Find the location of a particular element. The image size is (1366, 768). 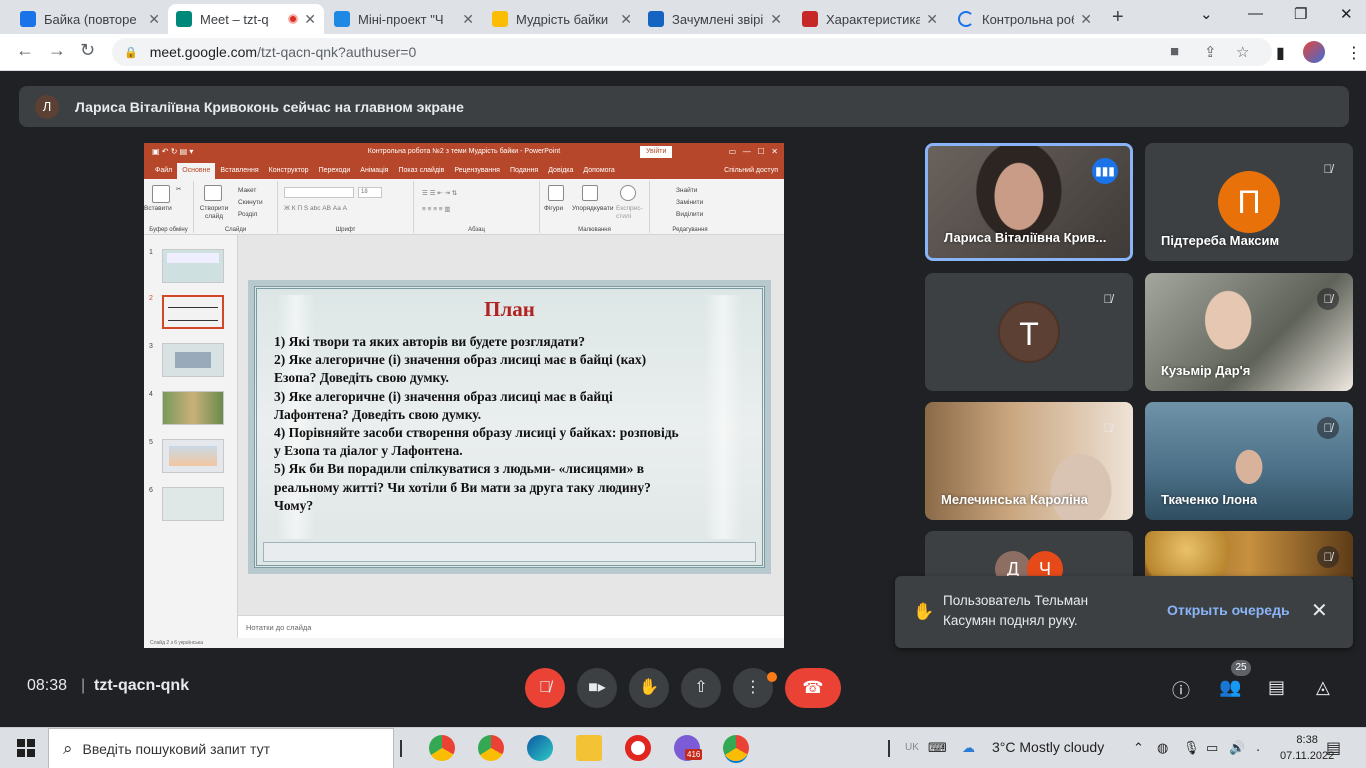

windows-start-icon is located at coordinates (26, 748).